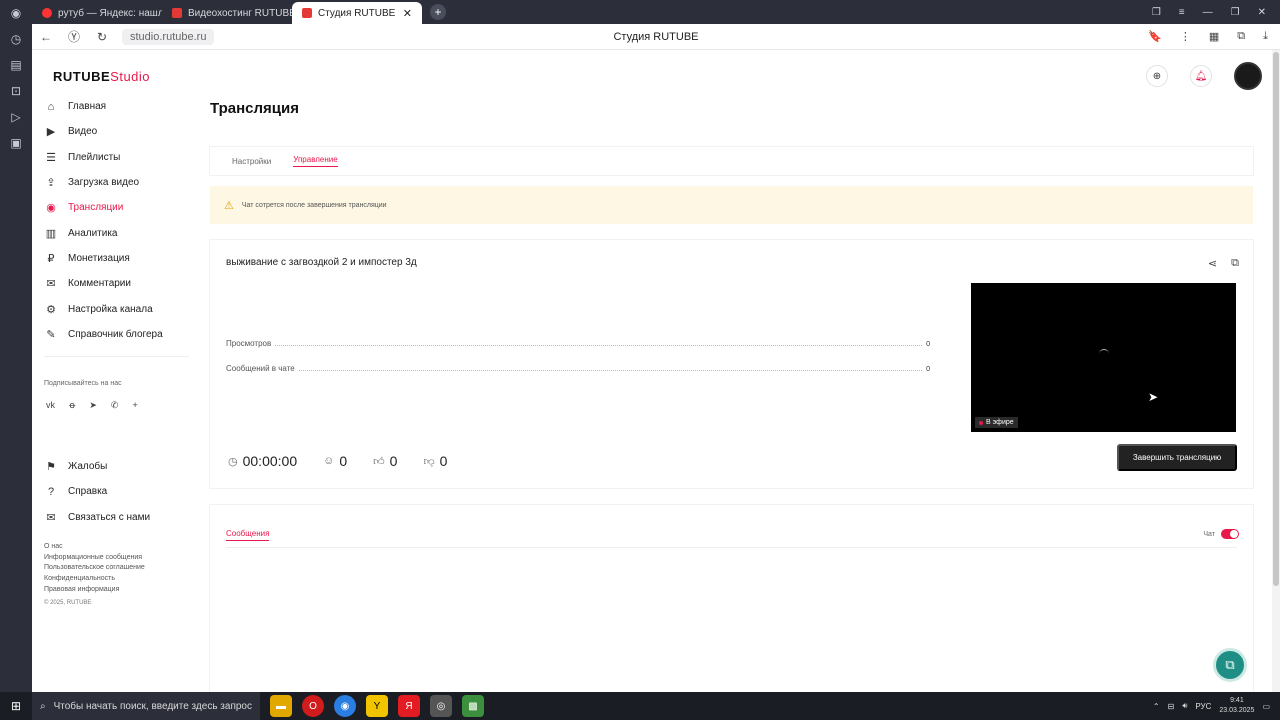 This screenshot has height=720, width=1280. I want to click on monetization-icon: ₽, so click(51, 258).